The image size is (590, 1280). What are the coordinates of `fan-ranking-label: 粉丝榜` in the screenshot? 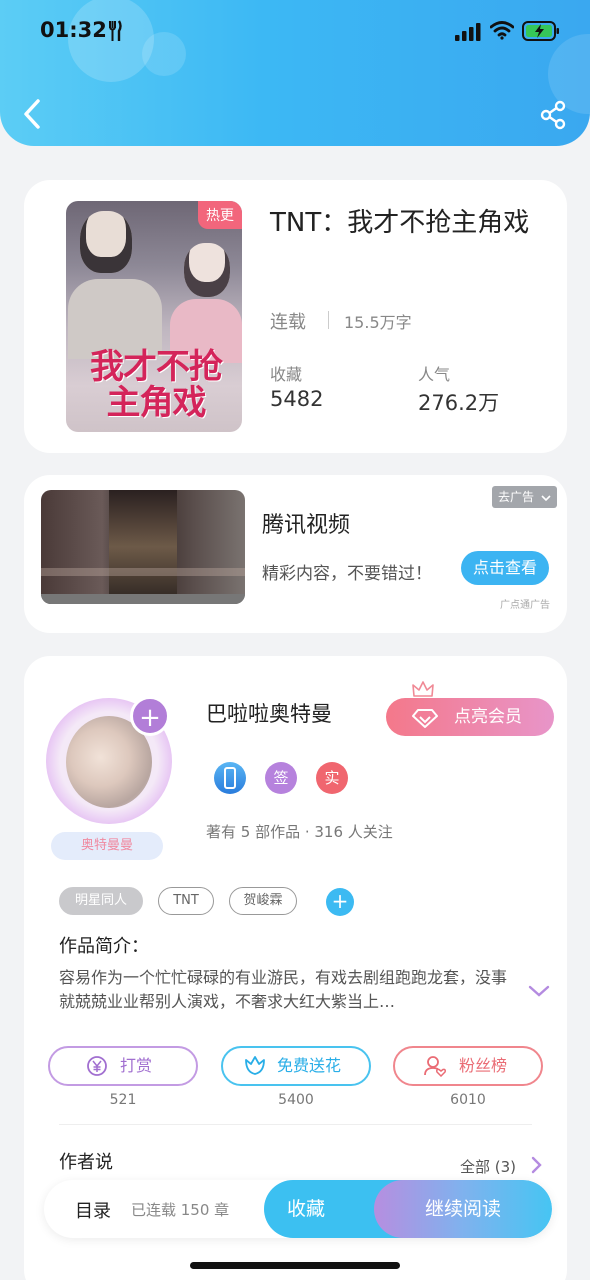 It's located at (483, 1065).